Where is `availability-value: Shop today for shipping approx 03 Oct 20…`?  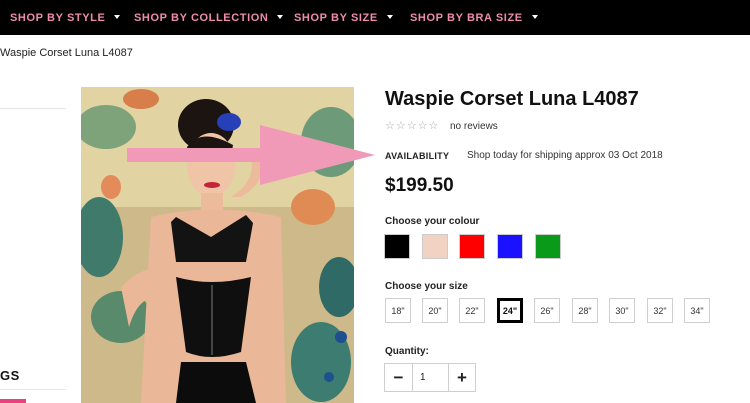
availability-value: Shop today for shipping approx 03 Oct 20… is located at coordinates (565, 155).